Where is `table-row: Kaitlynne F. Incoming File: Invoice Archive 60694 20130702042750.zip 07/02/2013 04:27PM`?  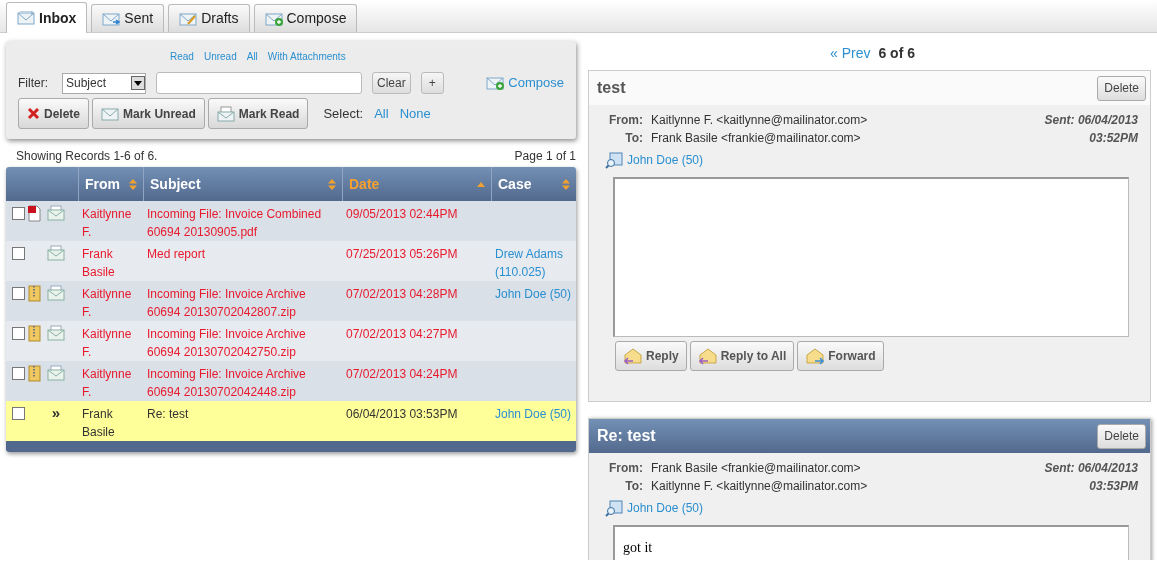
table-row: Kaitlynne F. Incoming File: Invoice Archive 60694 20130702042750.zip 07/02/2013 04:27PM is located at coordinates (291, 341).